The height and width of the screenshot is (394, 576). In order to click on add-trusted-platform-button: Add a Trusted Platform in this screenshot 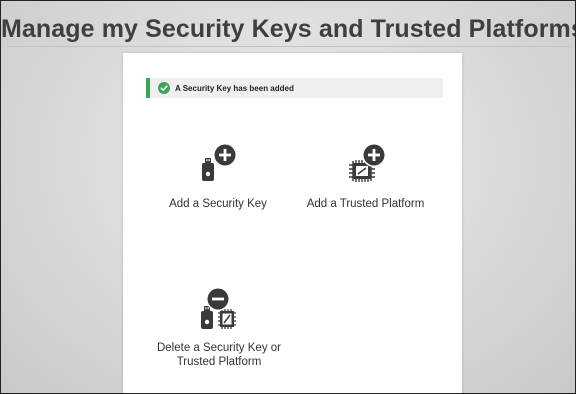, I will do `click(365, 176)`.